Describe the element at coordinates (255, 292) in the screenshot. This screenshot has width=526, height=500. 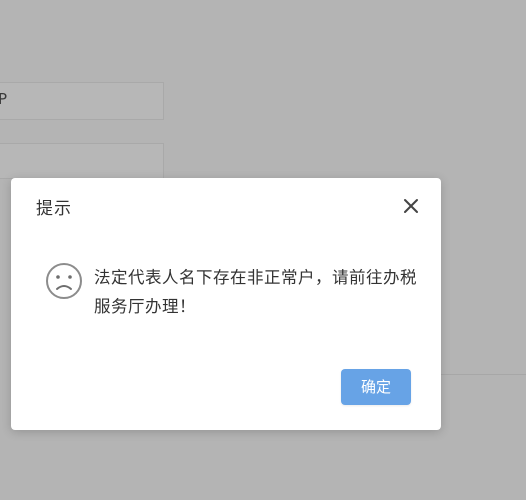
I see `dialog-message: 法定代表人名下存在非正常户，请前往办税服务厅办理！` at that location.